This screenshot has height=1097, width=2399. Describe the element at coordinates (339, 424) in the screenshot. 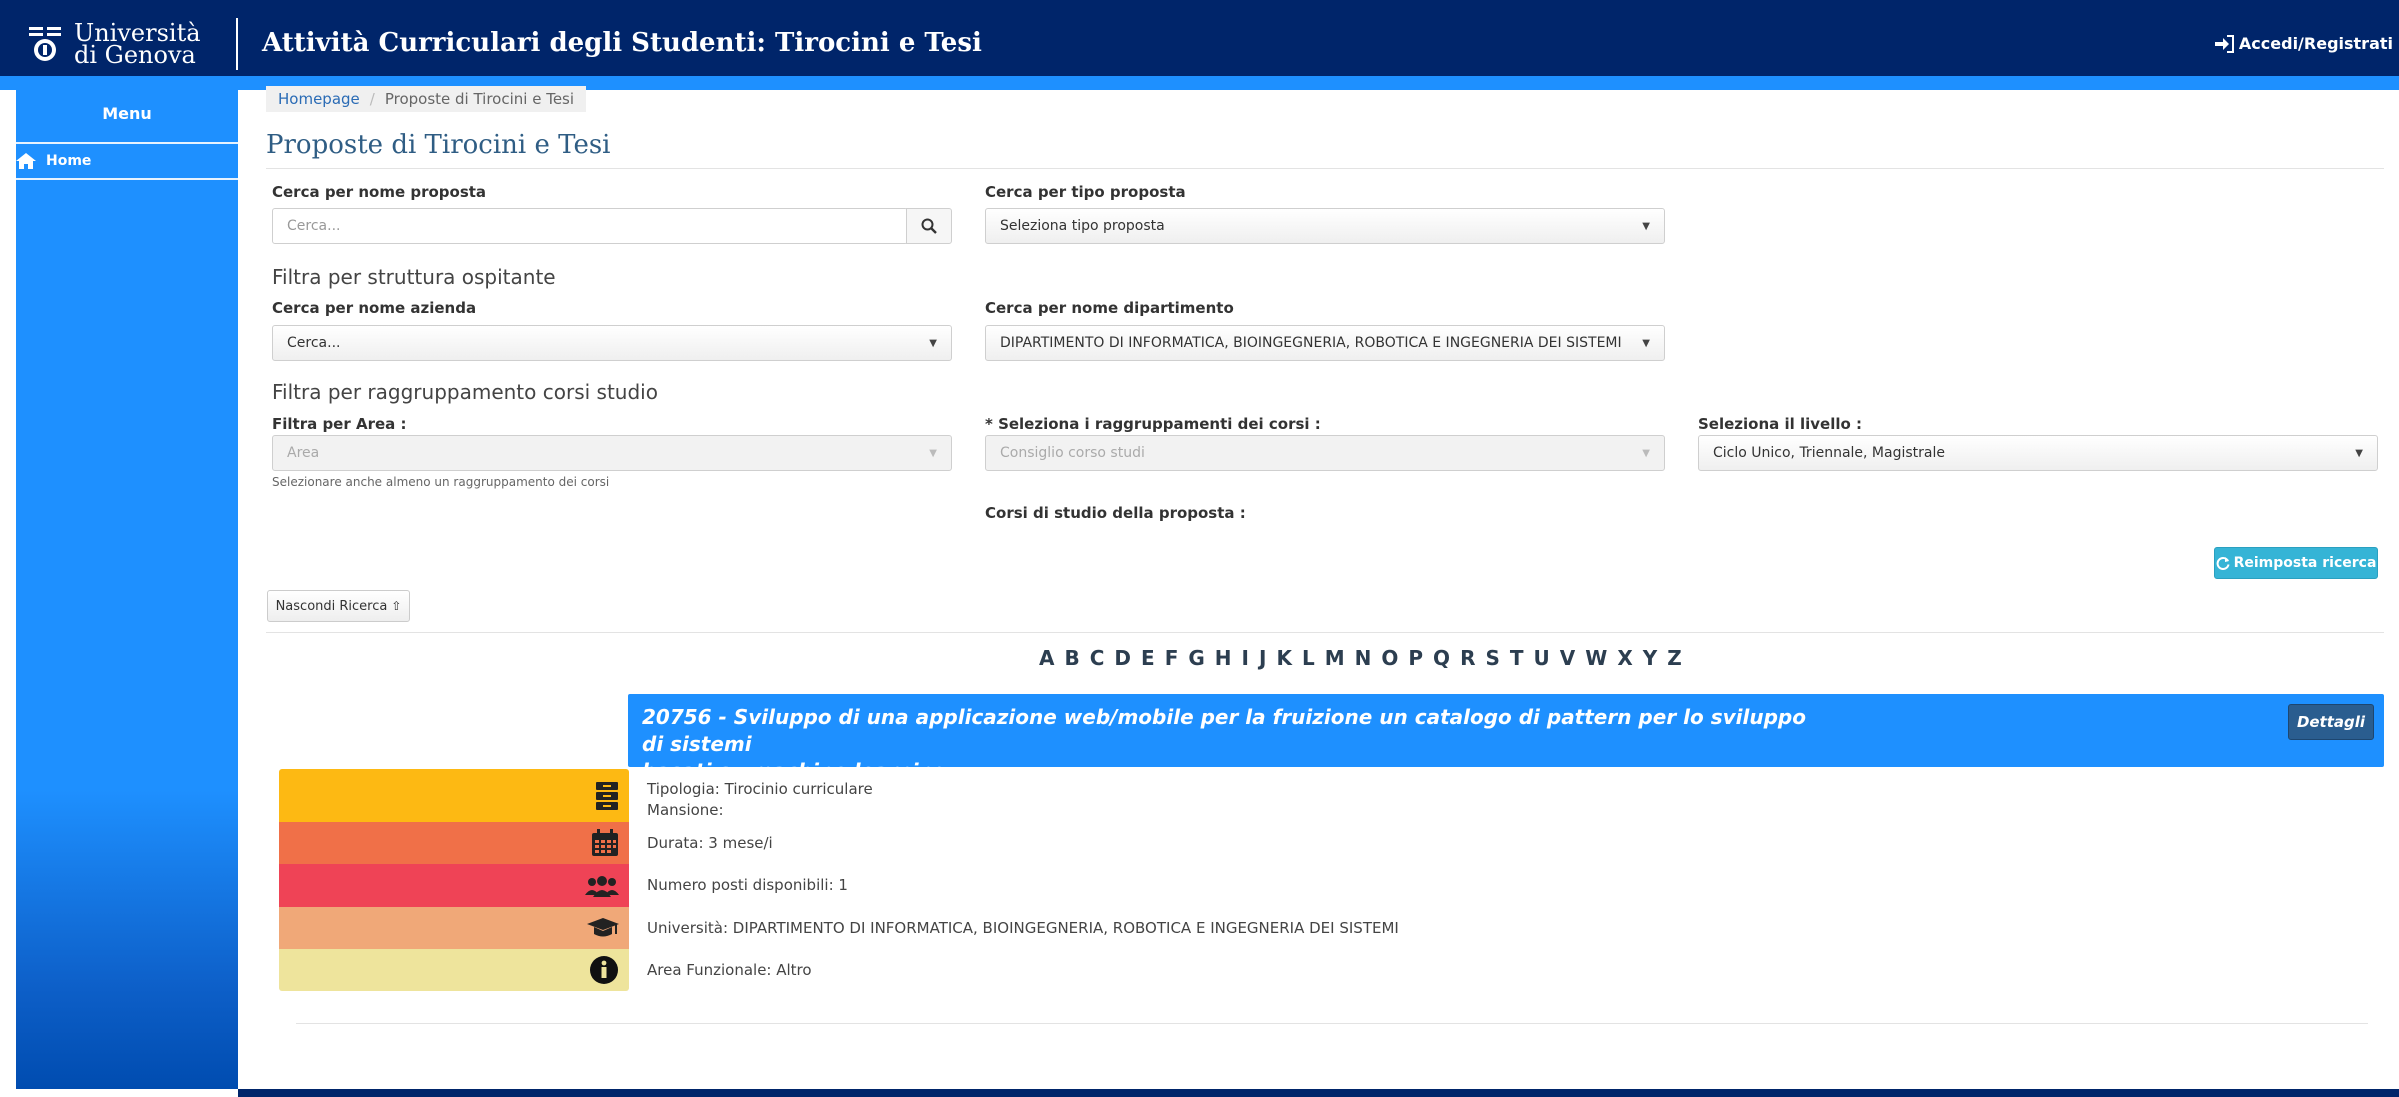

I see `area-label: Filtra per Area :` at that location.